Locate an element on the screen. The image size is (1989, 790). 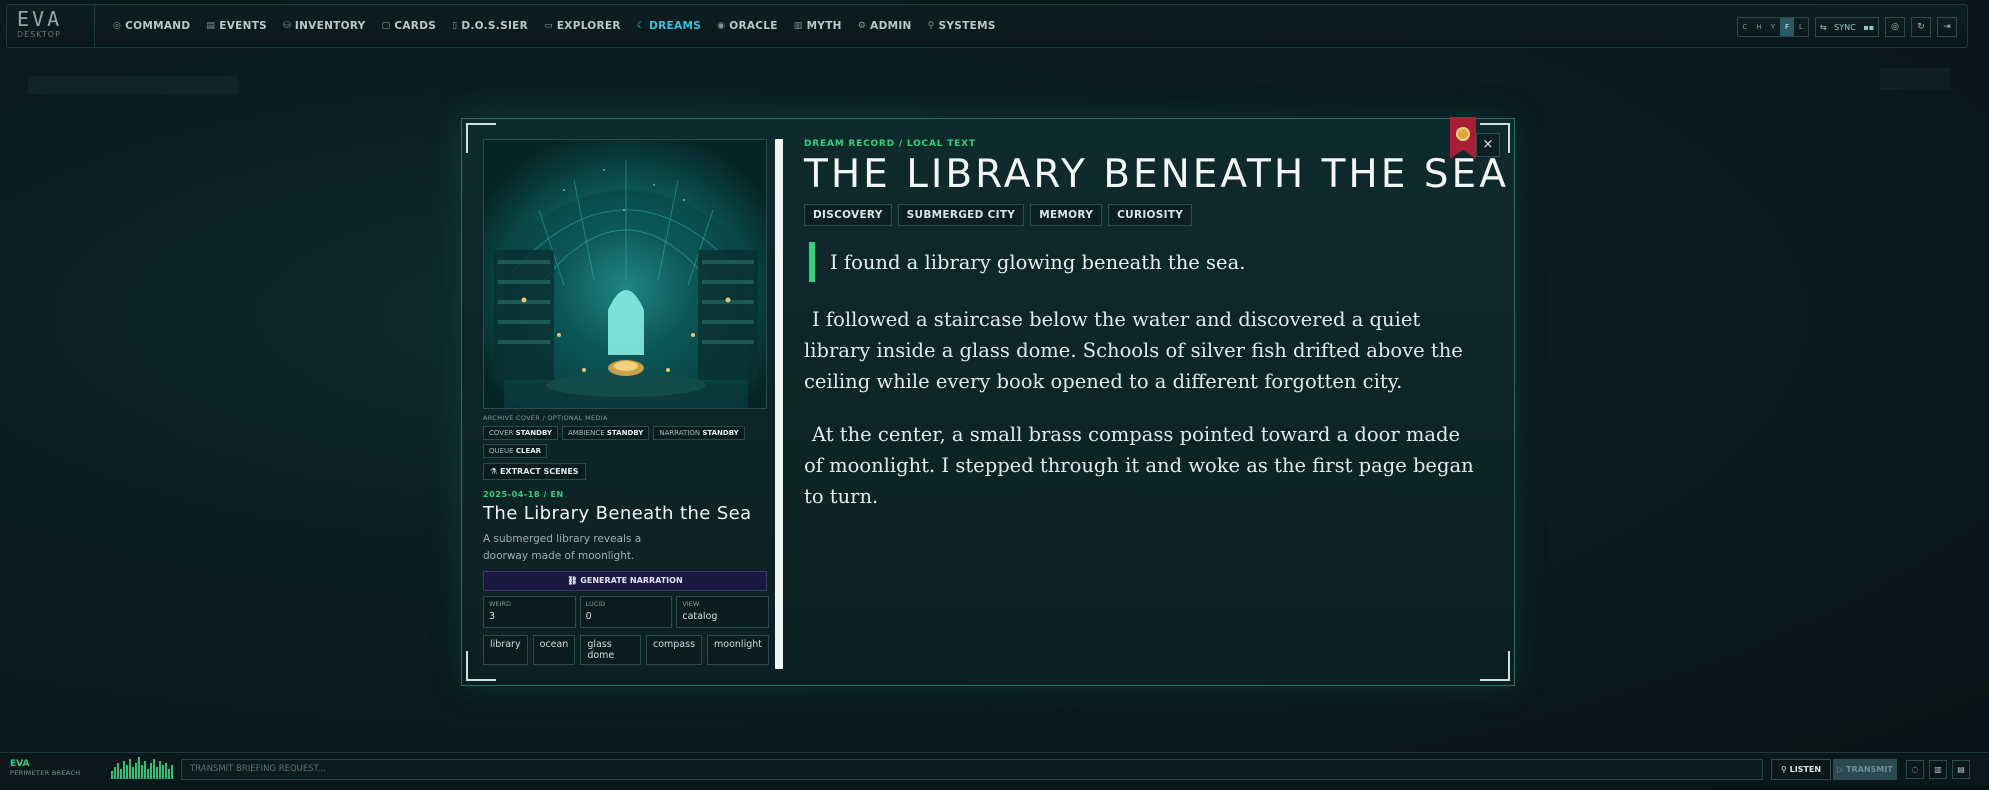
tag-chip: moonlight is located at coordinates (738, 650).